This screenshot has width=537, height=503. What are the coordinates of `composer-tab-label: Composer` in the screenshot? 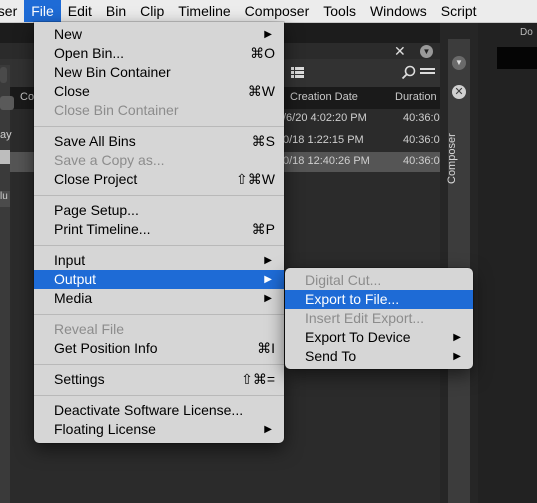 It's located at (452, 159).